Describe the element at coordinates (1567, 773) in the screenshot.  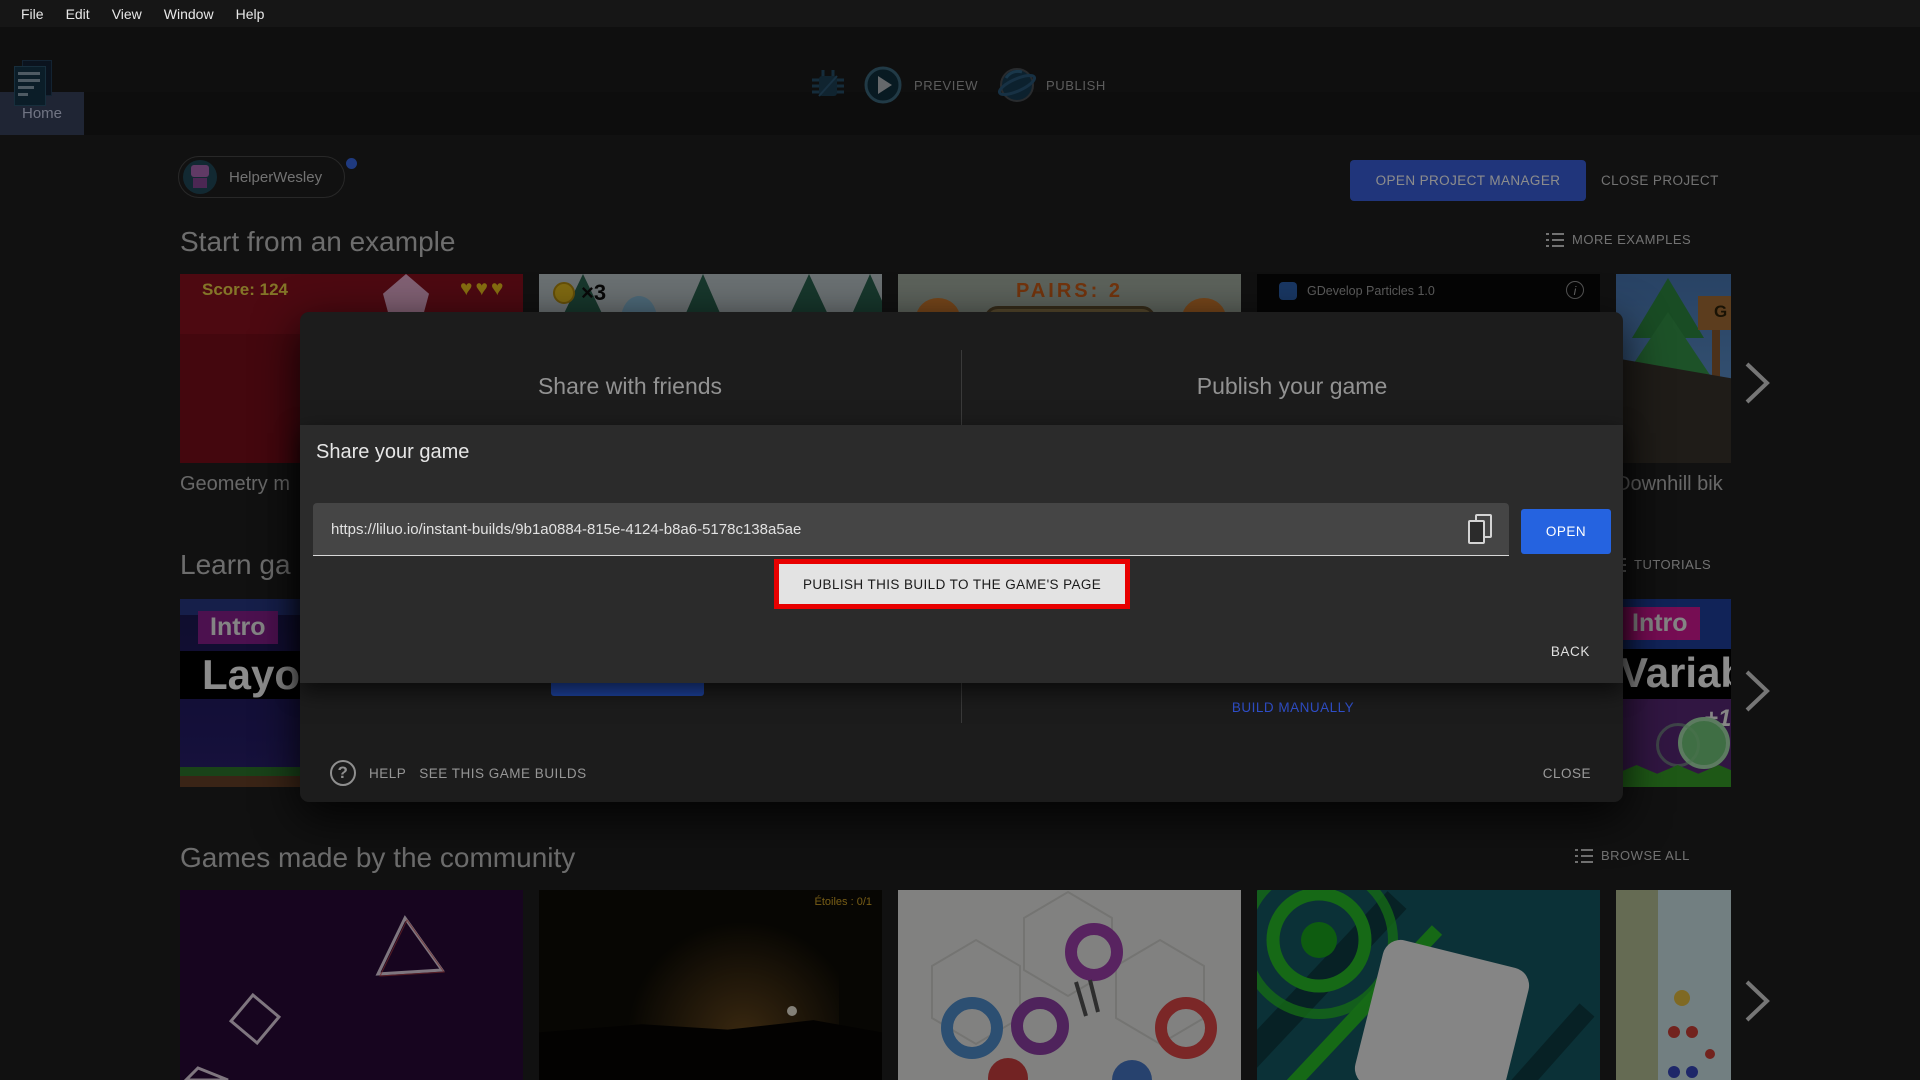
I see `close-dialog-button: CLOSE` at that location.